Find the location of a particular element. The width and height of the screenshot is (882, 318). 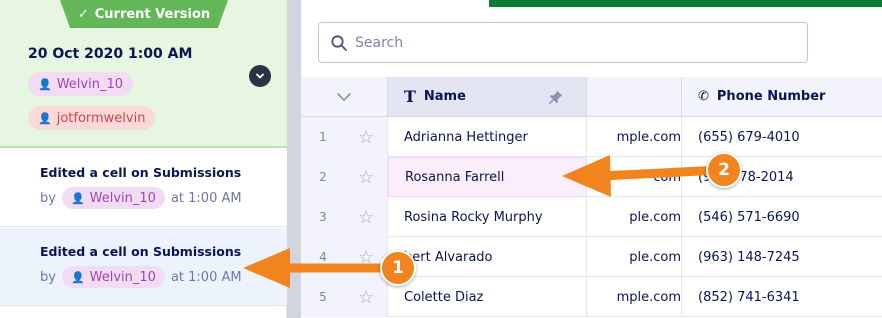

phone-icon: ✆ is located at coordinates (703, 96).